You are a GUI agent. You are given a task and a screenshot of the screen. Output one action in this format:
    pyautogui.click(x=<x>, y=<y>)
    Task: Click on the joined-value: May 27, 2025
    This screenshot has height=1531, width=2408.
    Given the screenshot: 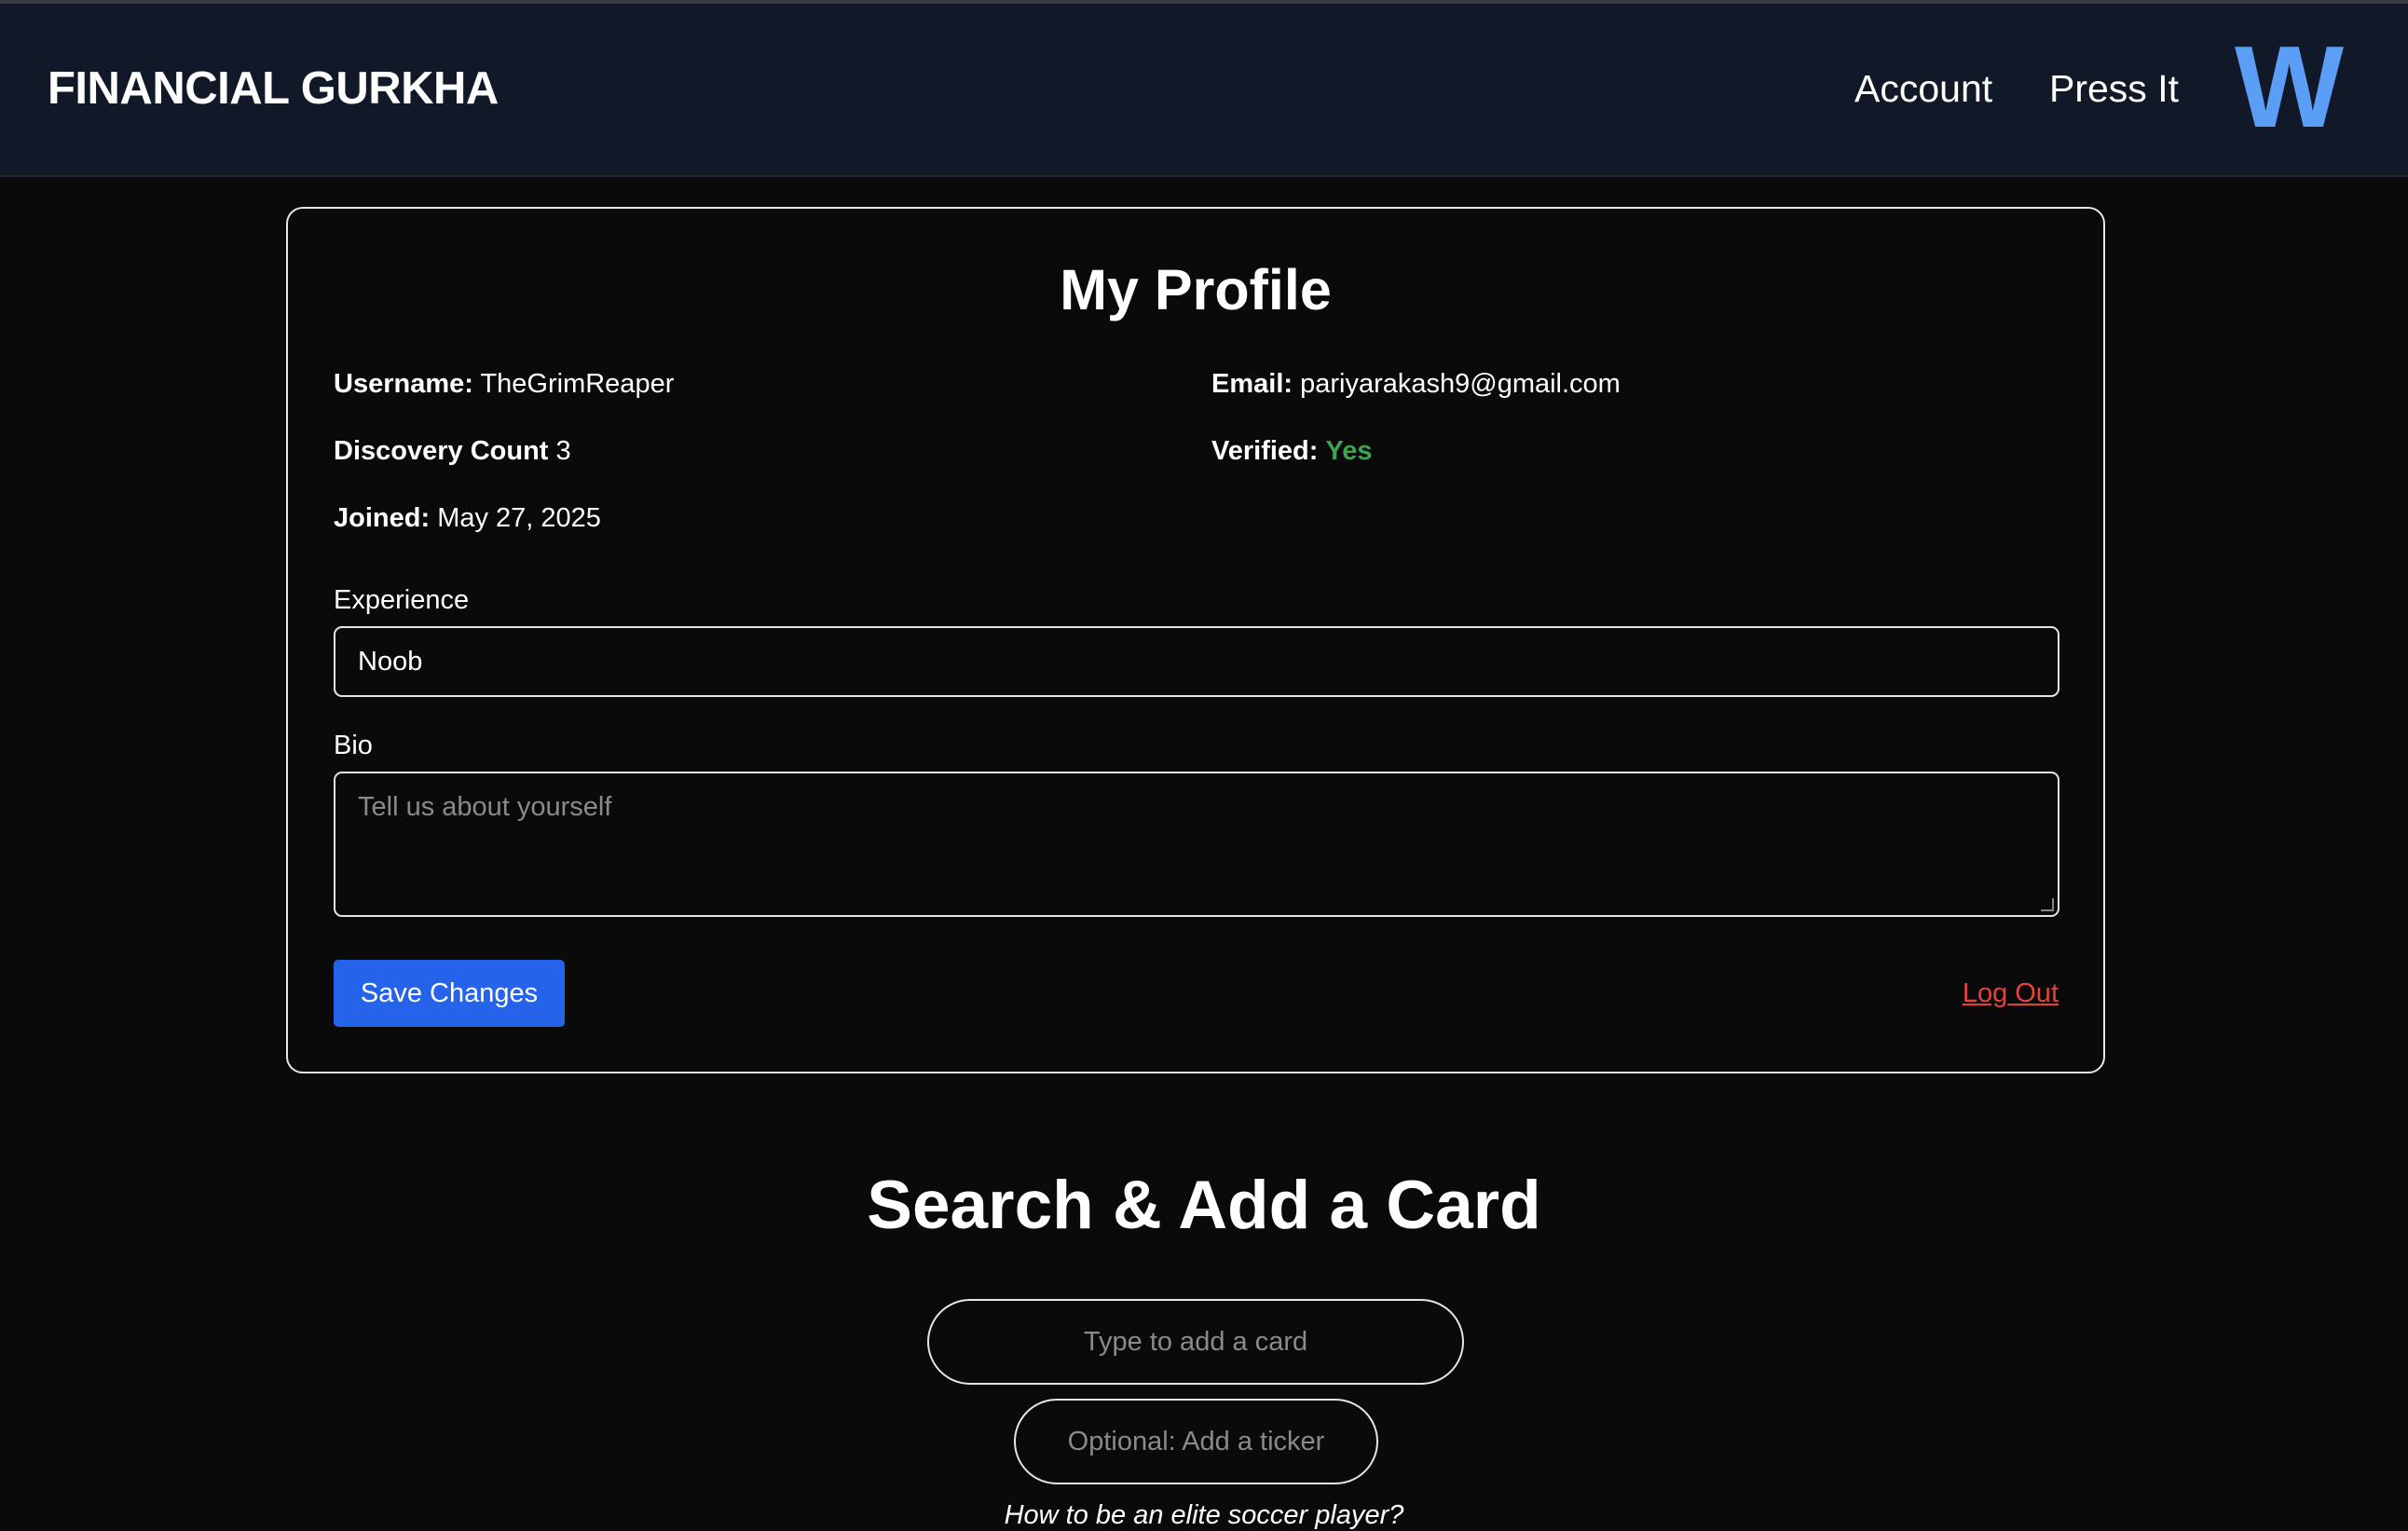 What is the action you would take?
    pyautogui.click(x=519, y=518)
    